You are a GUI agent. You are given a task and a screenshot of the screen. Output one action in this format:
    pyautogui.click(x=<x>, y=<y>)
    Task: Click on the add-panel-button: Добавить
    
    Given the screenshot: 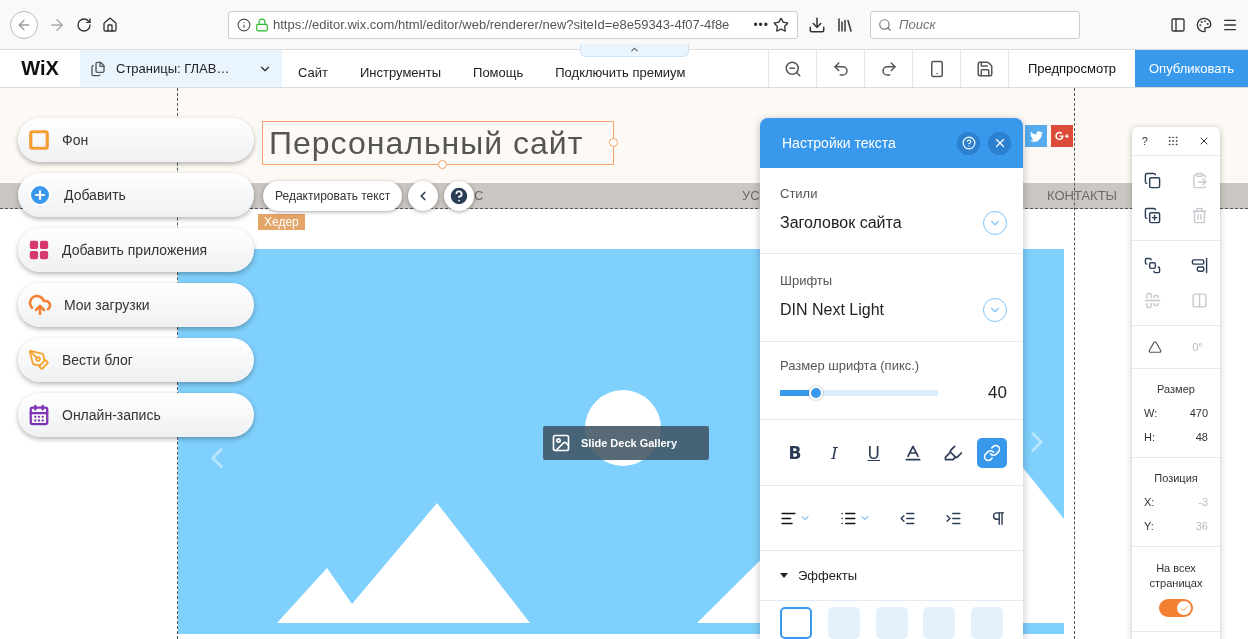 What is the action you would take?
    pyautogui.click(x=136, y=195)
    